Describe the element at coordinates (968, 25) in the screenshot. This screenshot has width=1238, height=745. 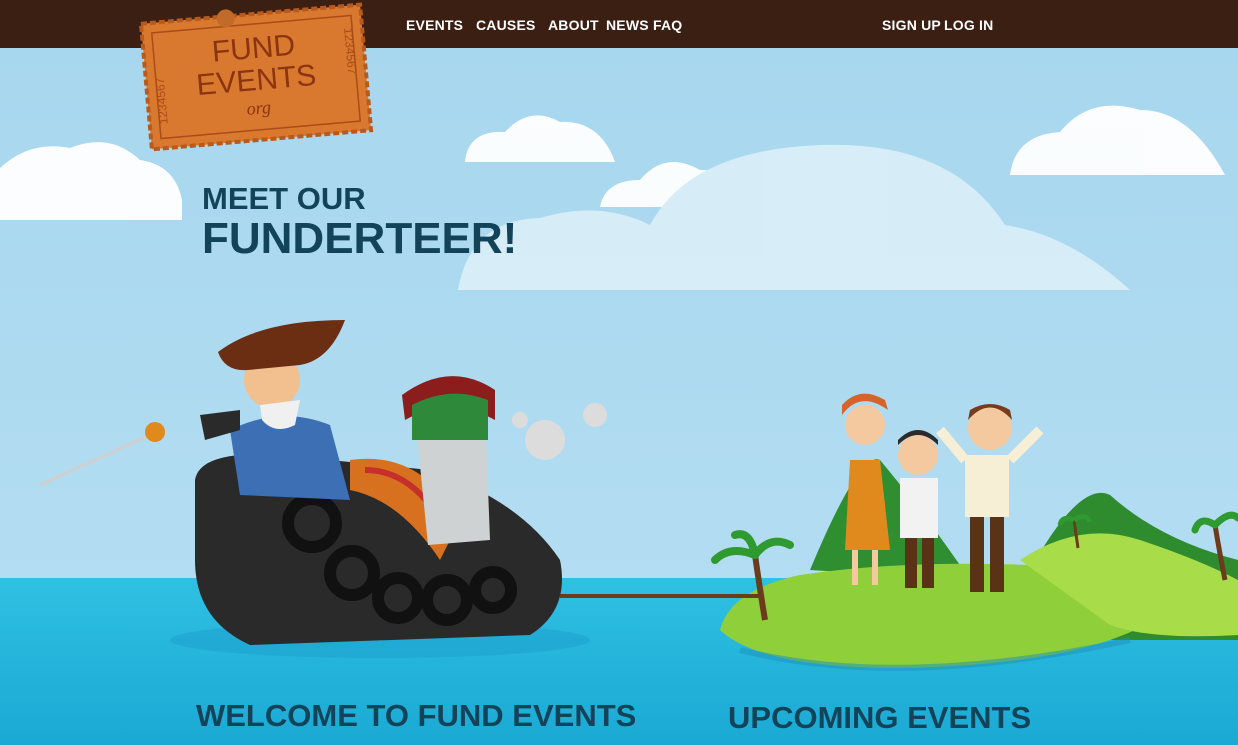
I see `log-in-link: LOG IN` at that location.